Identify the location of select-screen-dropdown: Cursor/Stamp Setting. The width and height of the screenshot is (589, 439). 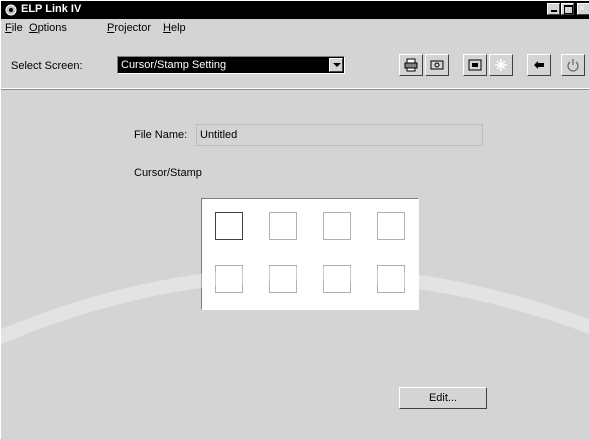
(231, 65).